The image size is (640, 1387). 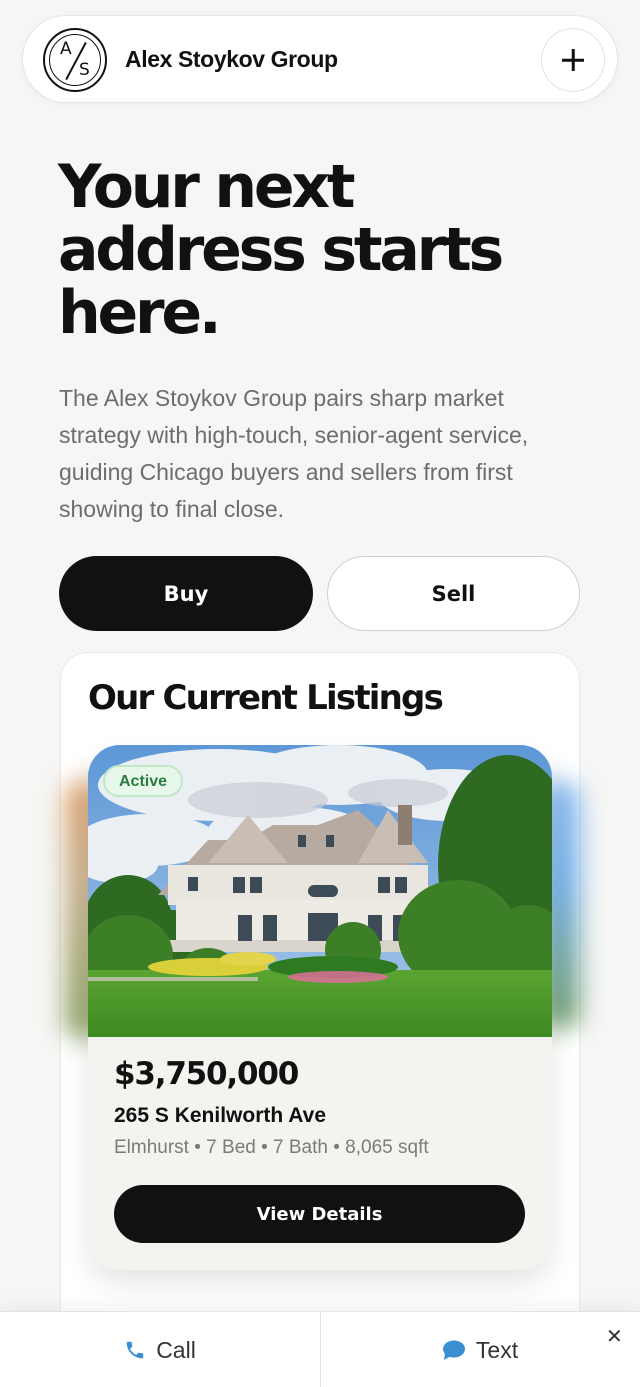 What do you see at coordinates (614, 1336) in the screenshot?
I see `close-icon: ✕` at bounding box center [614, 1336].